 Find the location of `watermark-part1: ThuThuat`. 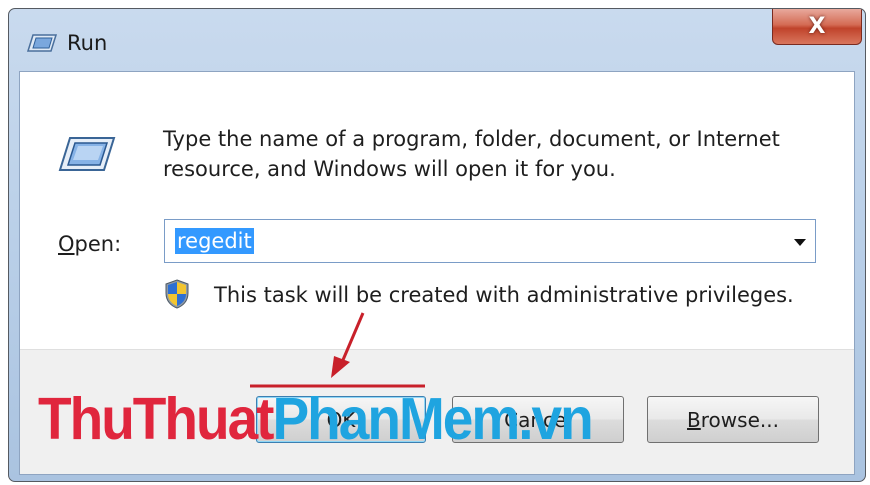

watermark-part1: ThuThuat is located at coordinates (156, 419).